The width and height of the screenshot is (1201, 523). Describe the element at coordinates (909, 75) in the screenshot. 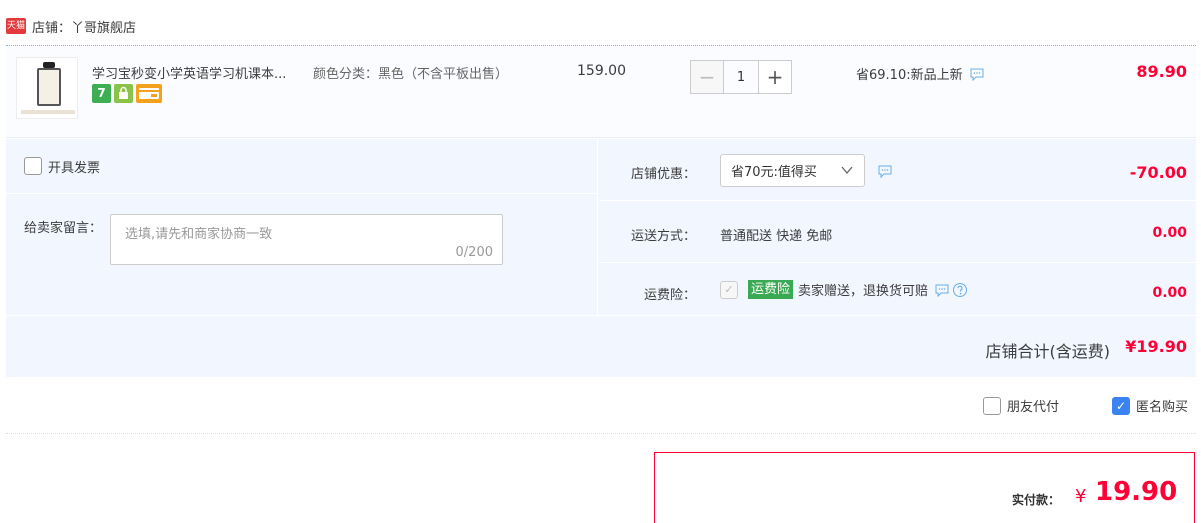

I see `promotion-text: 省69.10:新品上新` at that location.